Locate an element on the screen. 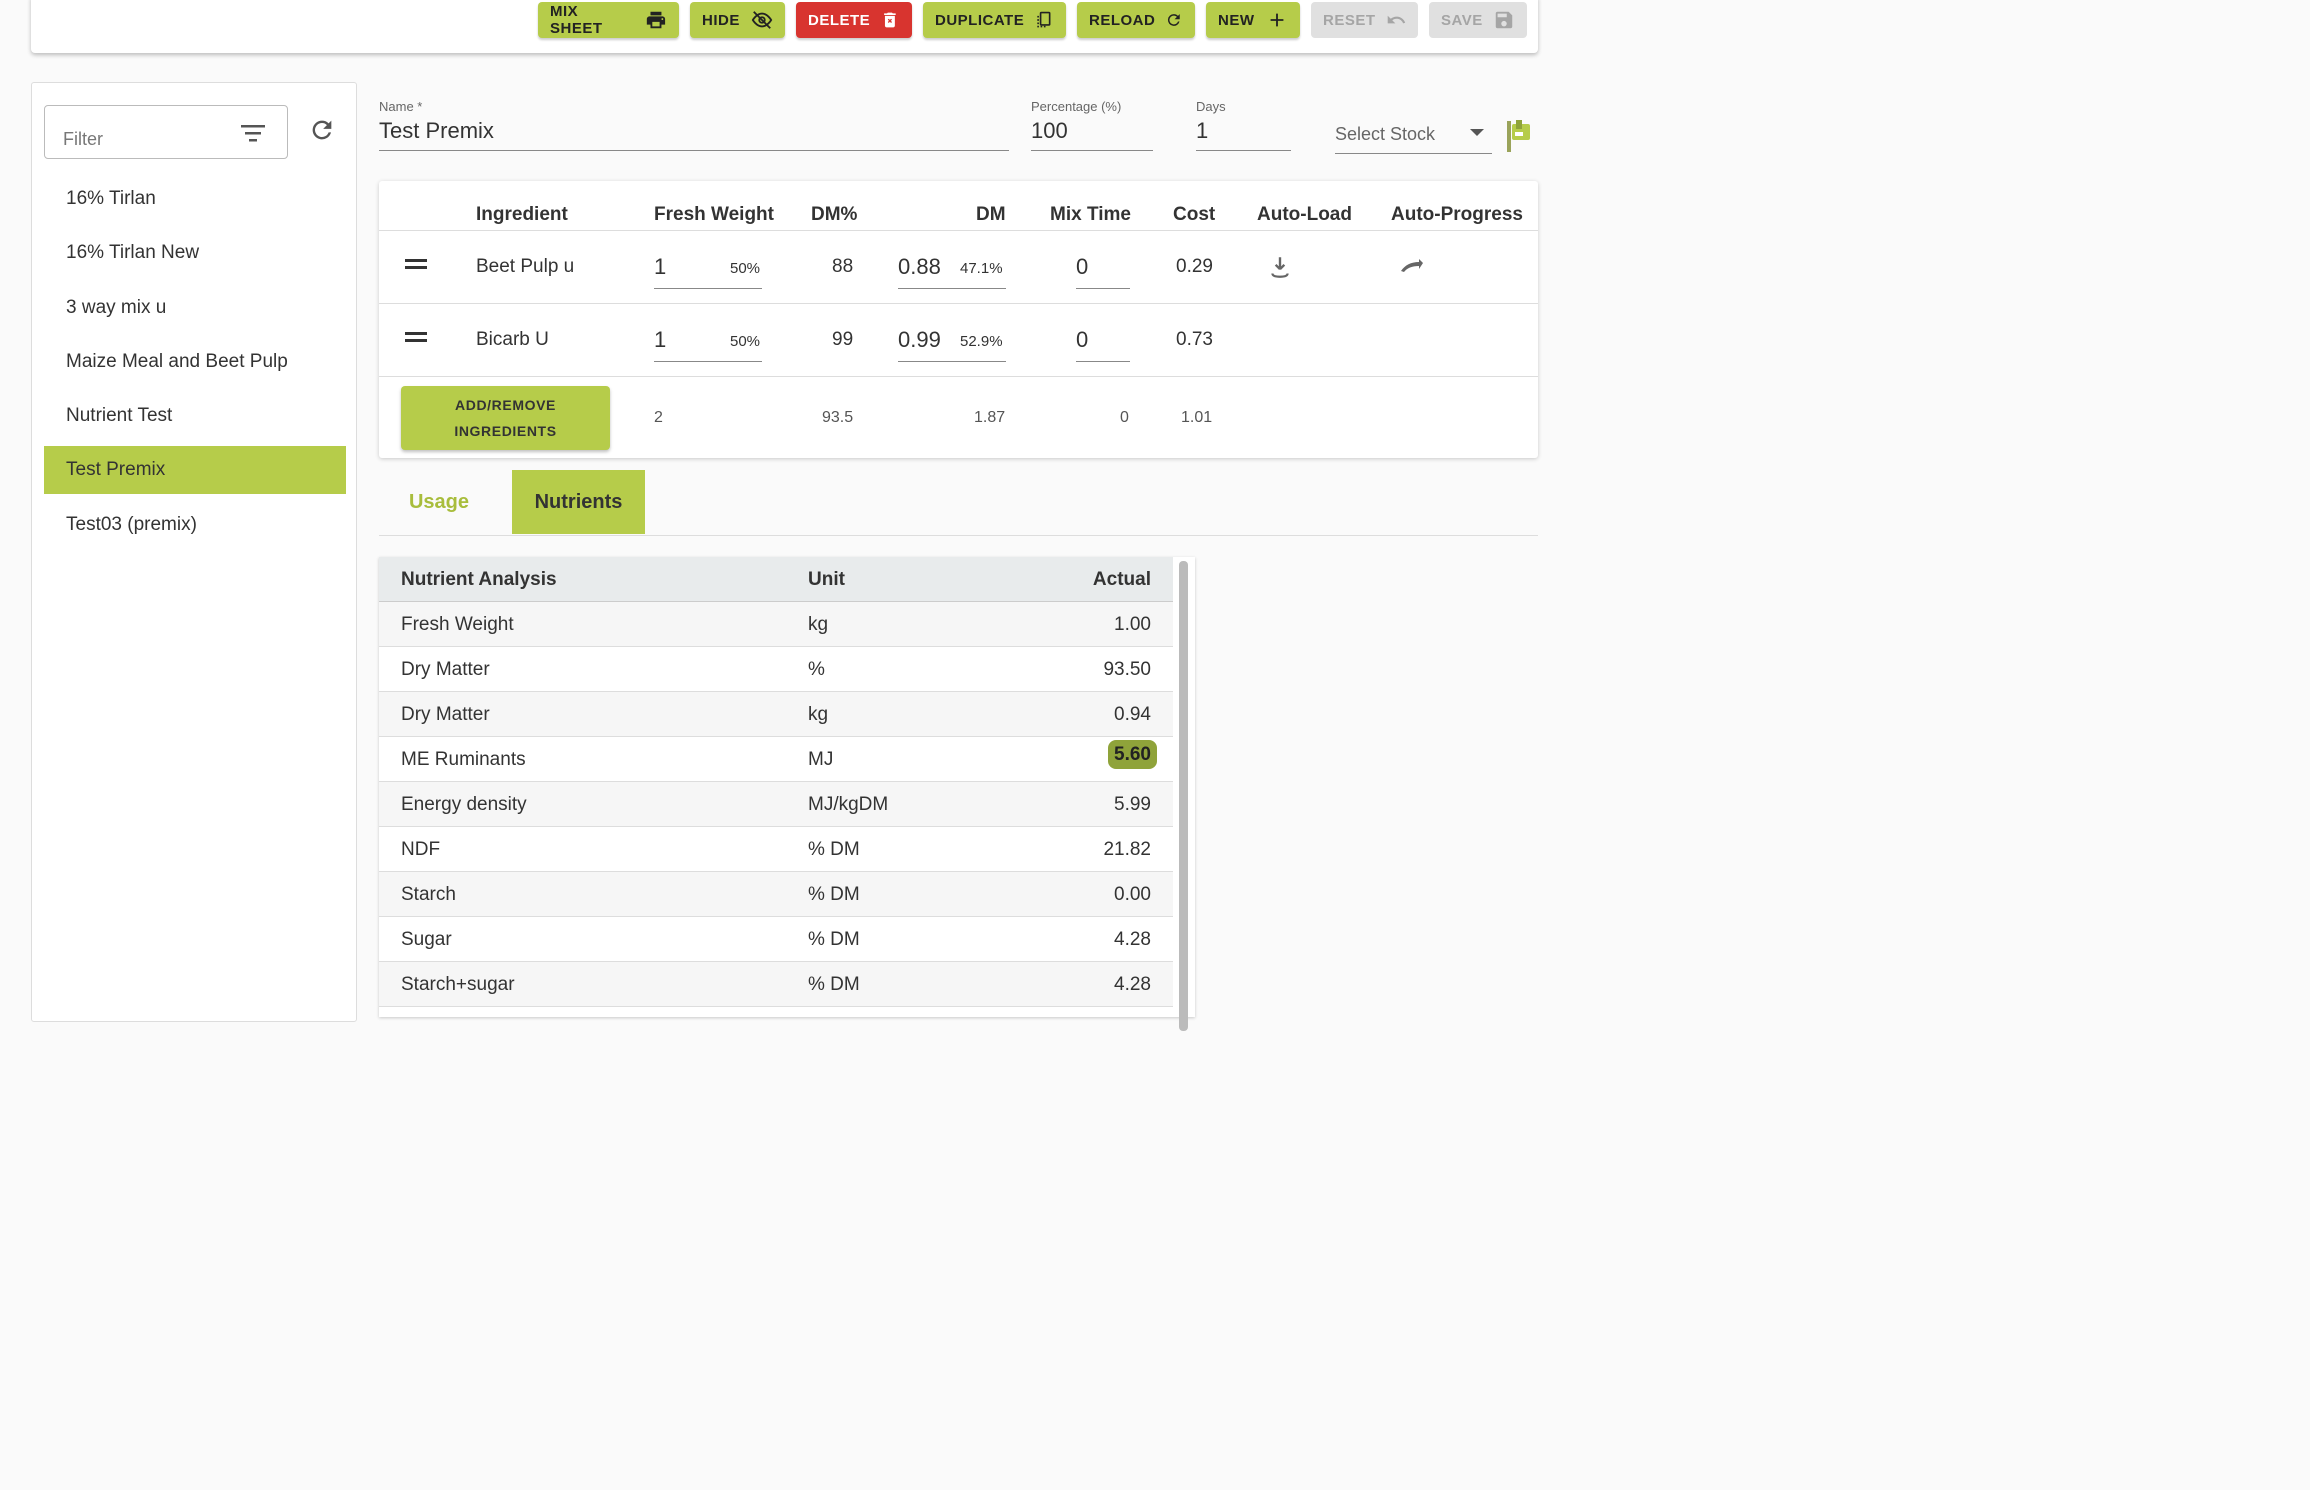 The image size is (2310, 1490). list-item: Maize Meal and Beet Pulp is located at coordinates (195, 362).